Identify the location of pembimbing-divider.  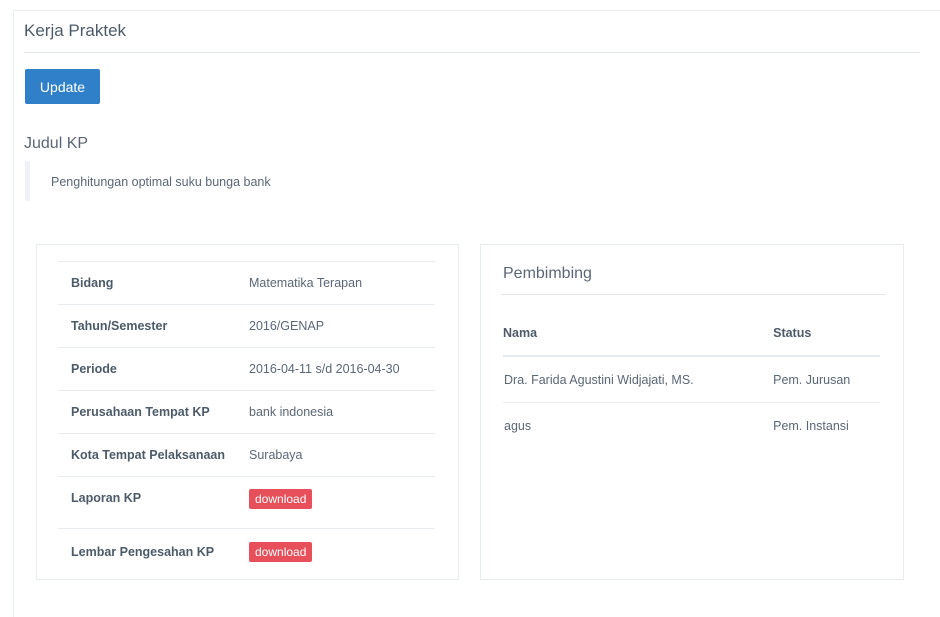
(693, 294).